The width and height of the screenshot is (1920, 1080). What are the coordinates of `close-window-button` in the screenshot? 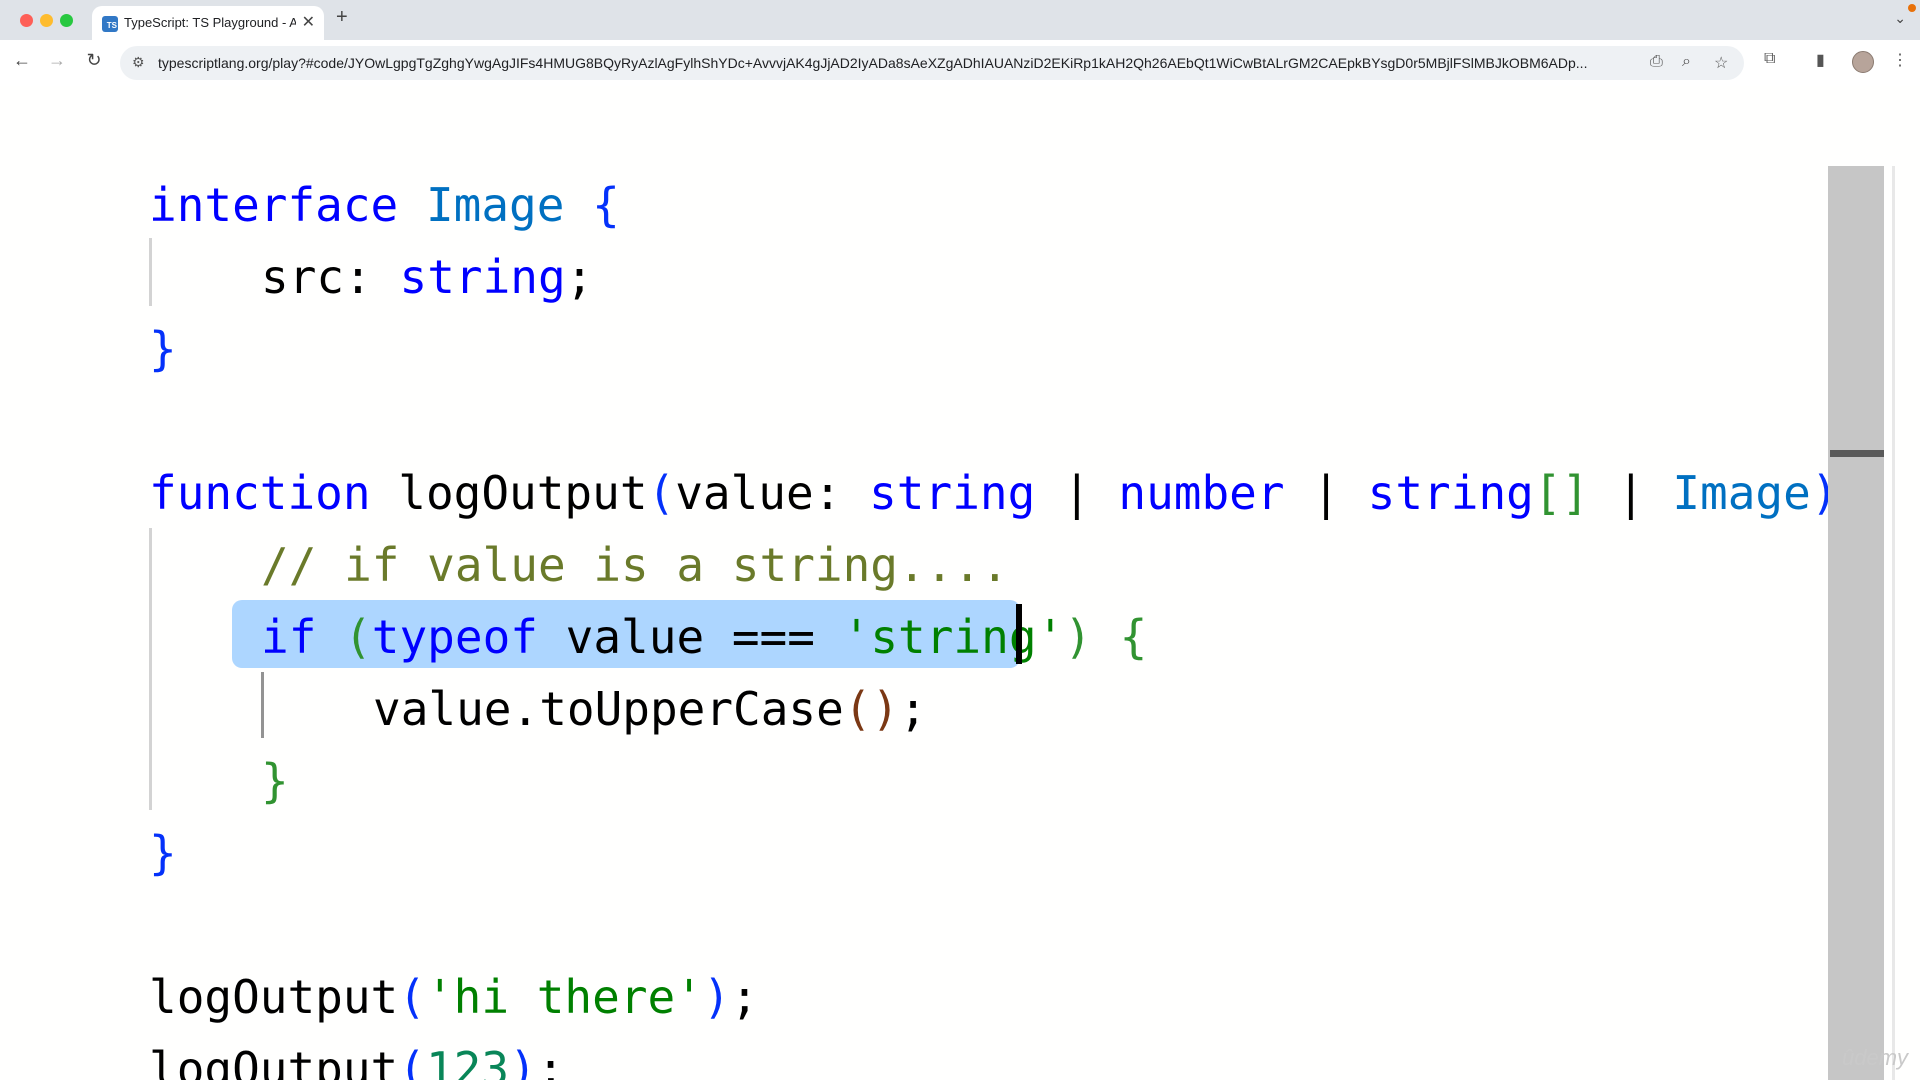 It's located at (26, 20).